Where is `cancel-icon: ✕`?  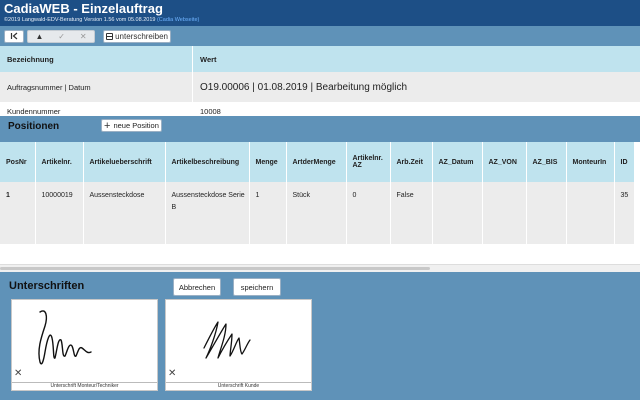 cancel-icon: ✕ is located at coordinates (83, 36).